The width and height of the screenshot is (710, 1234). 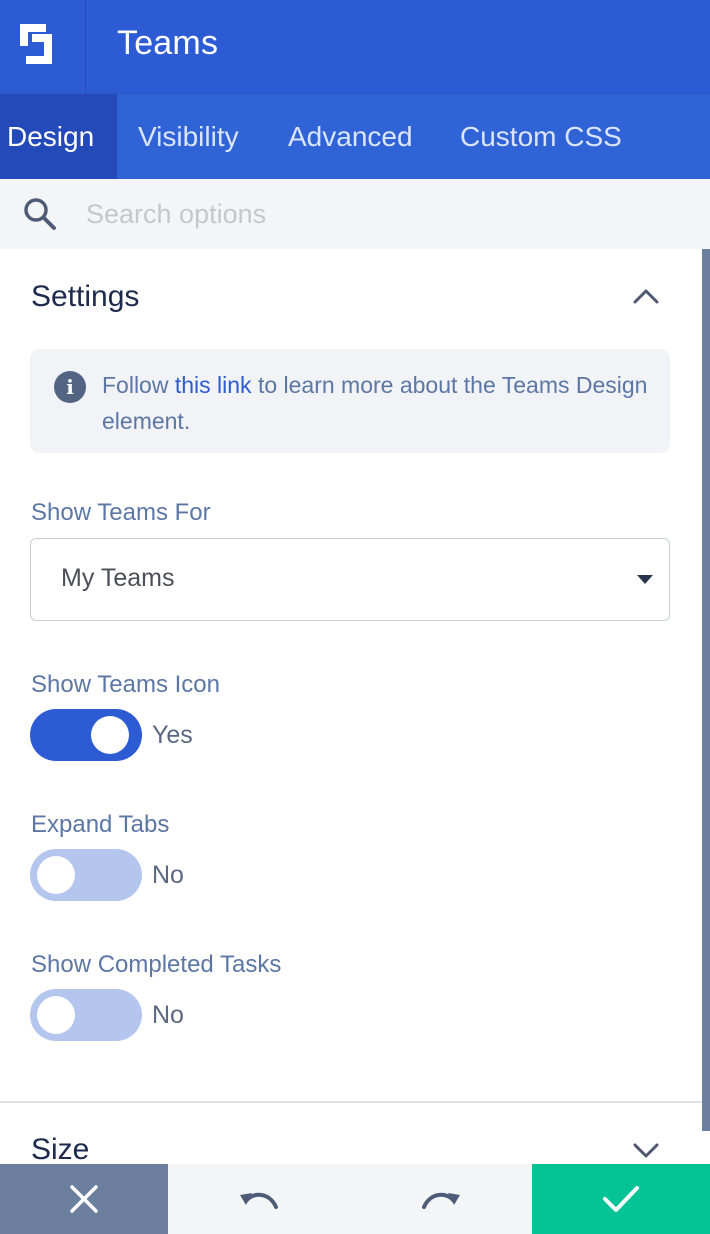 I want to click on redo-button, so click(x=441, y=1199).